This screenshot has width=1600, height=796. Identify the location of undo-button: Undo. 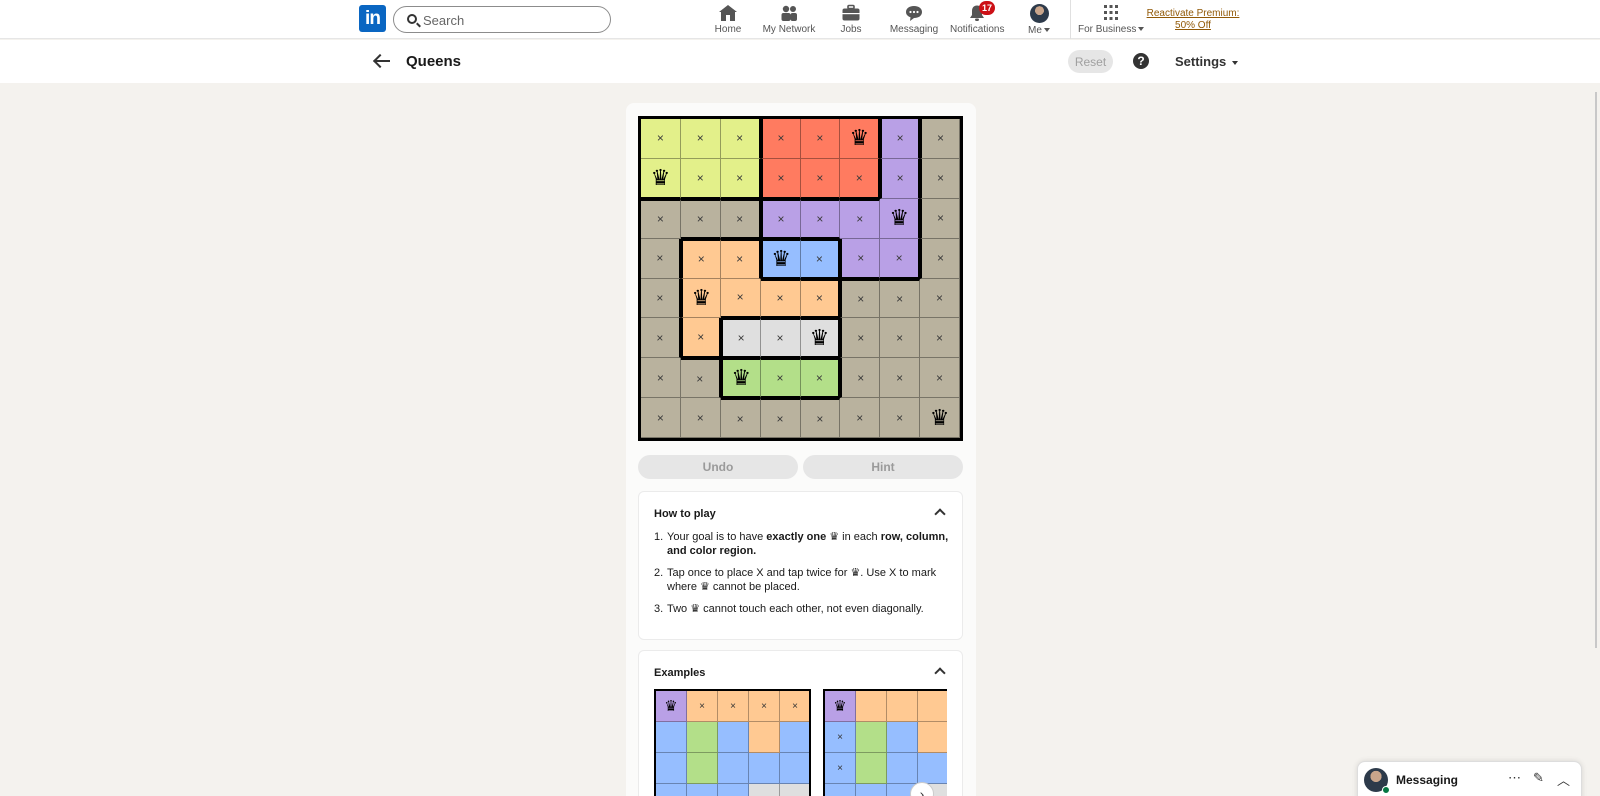
(718, 467).